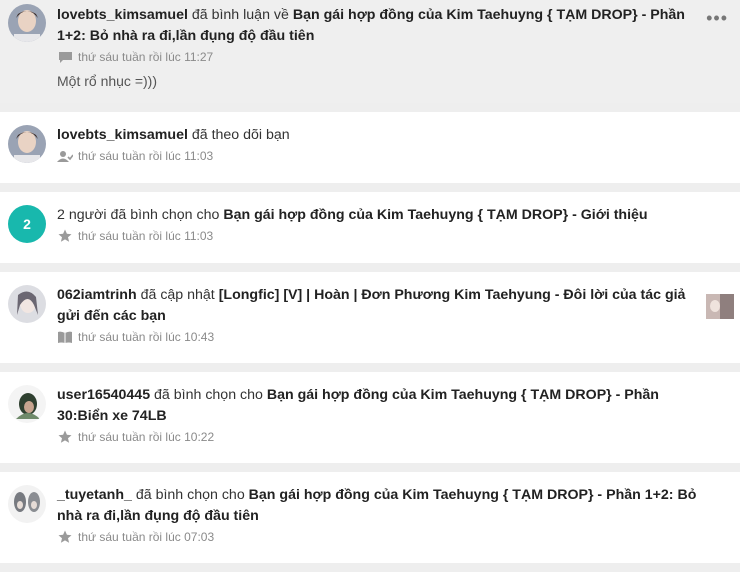 The width and height of the screenshot is (740, 585). I want to click on notification-text: lovebts_kimsamuel đã theo dõi bạn, so click(173, 135).